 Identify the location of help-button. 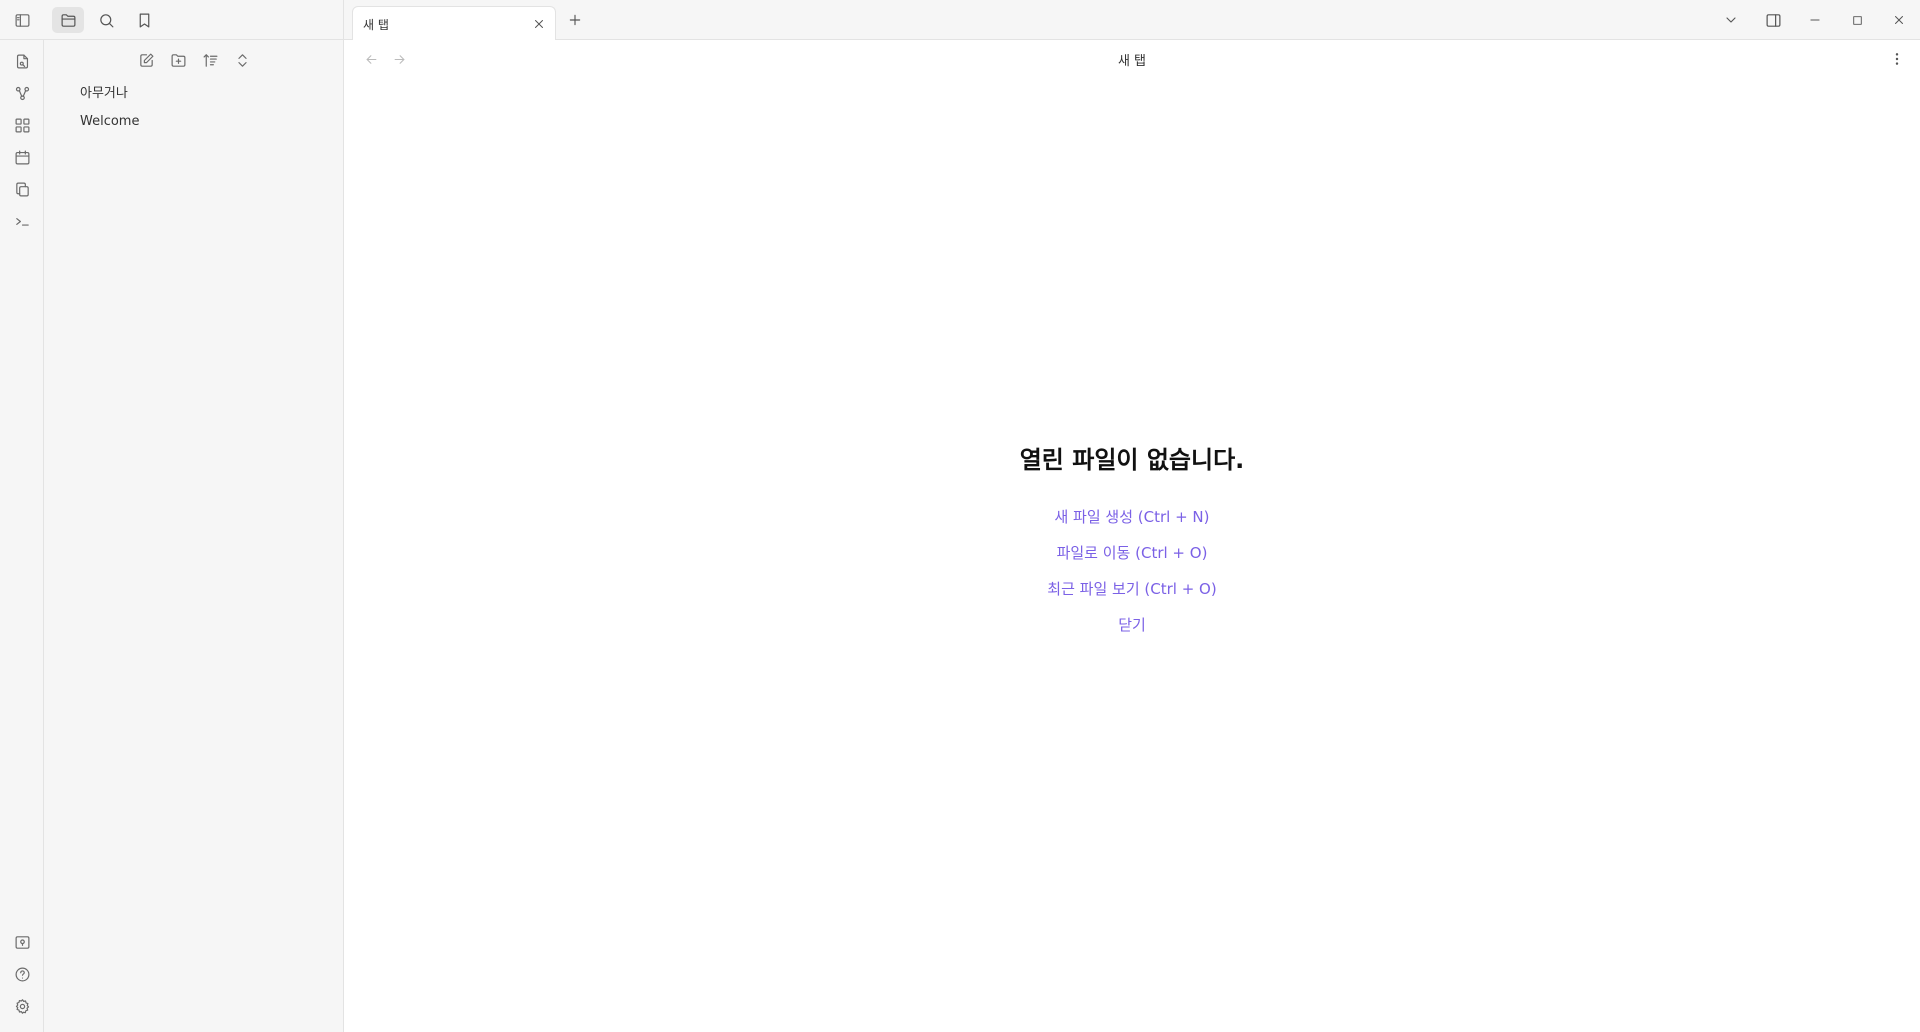
(22, 974).